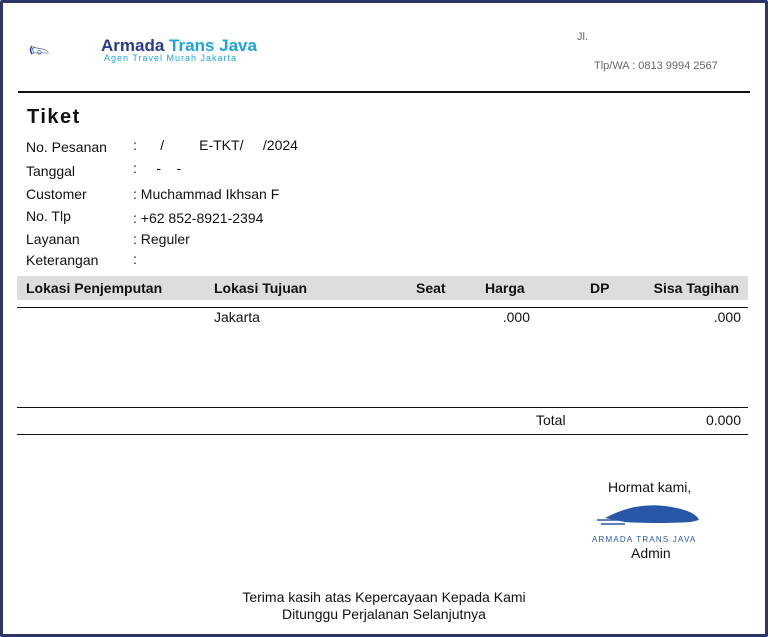 The height and width of the screenshot is (637, 768). What do you see at coordinates (237, 317) in the screenshot?
I see `cell-destination: Jakarta` at bounding box center [237, 317].